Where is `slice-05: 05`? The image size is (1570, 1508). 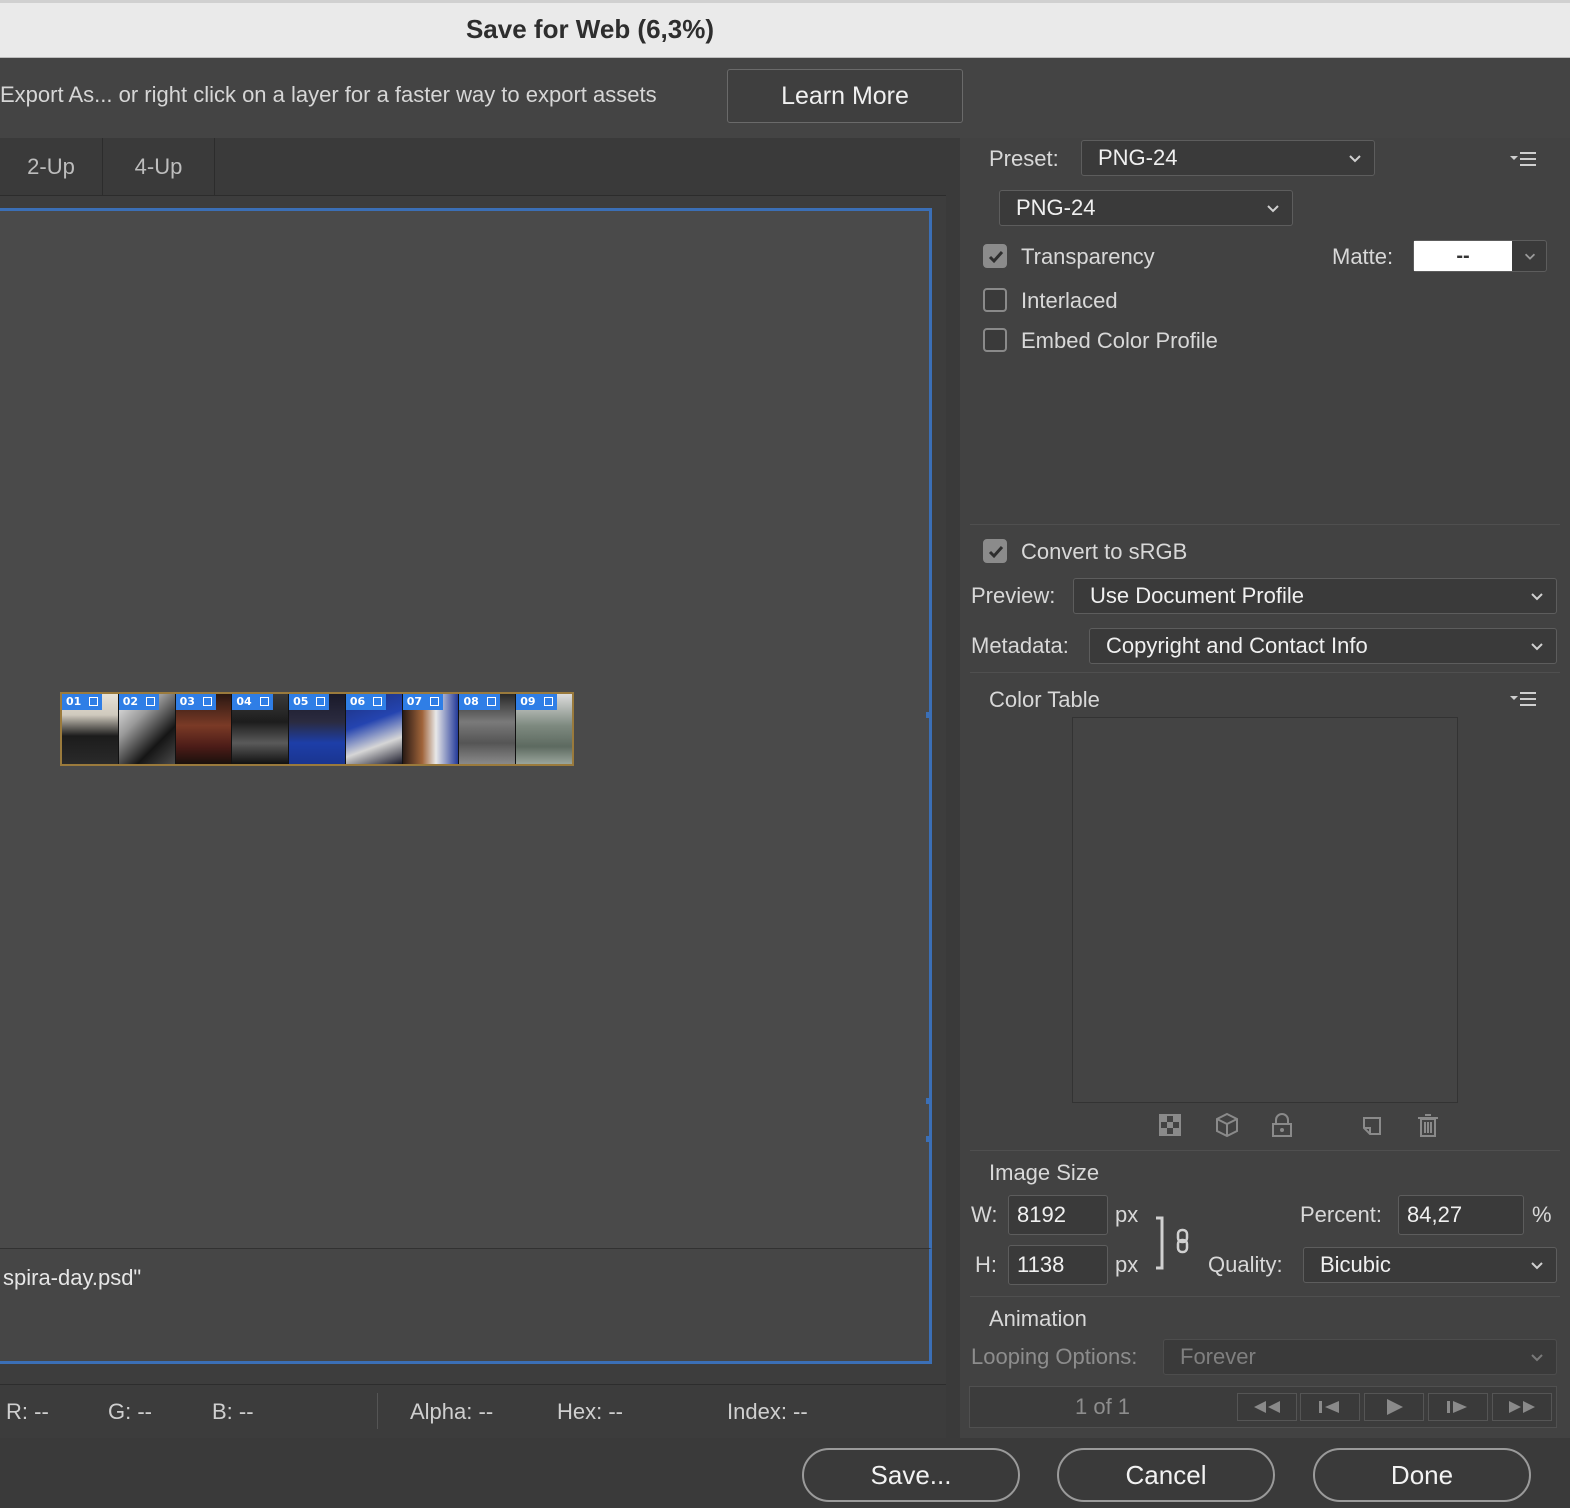 slice-05: 05 is located at coordinates (317, 729).